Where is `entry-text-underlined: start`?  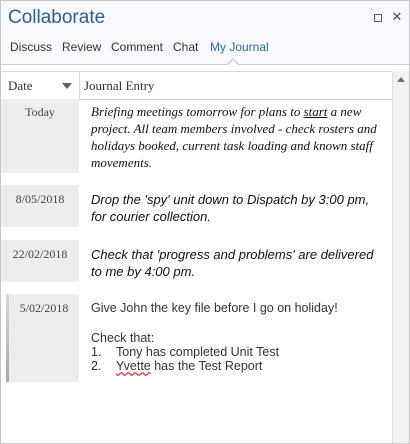 entry-text-underlined: start is located at coordinates (315, 111).